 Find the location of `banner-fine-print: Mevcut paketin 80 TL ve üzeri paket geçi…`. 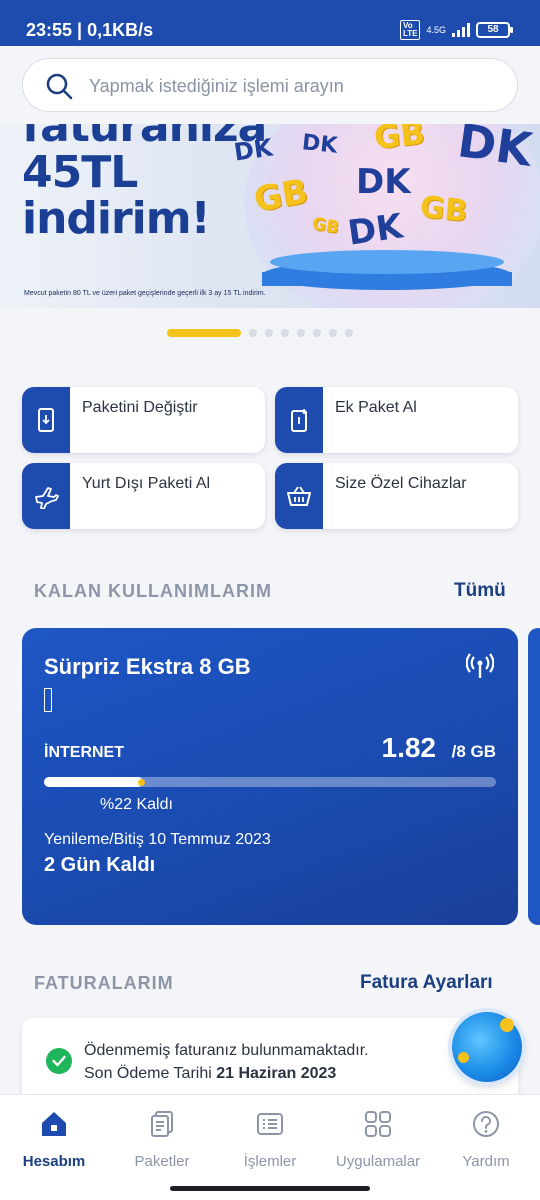

banner-fine-print: Mevcut paketin 80 TL ve üzeri paket geçi… is located at coordinates (145, 293).